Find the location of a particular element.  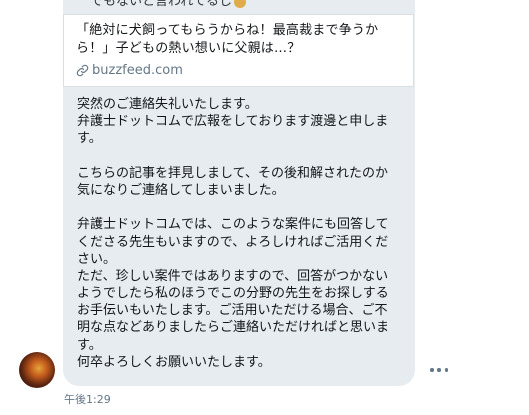

link-preview-title-line: 「絶対に犬飼ってもらうからね！最高裁まで争うか is located at coordinates (227, 30).